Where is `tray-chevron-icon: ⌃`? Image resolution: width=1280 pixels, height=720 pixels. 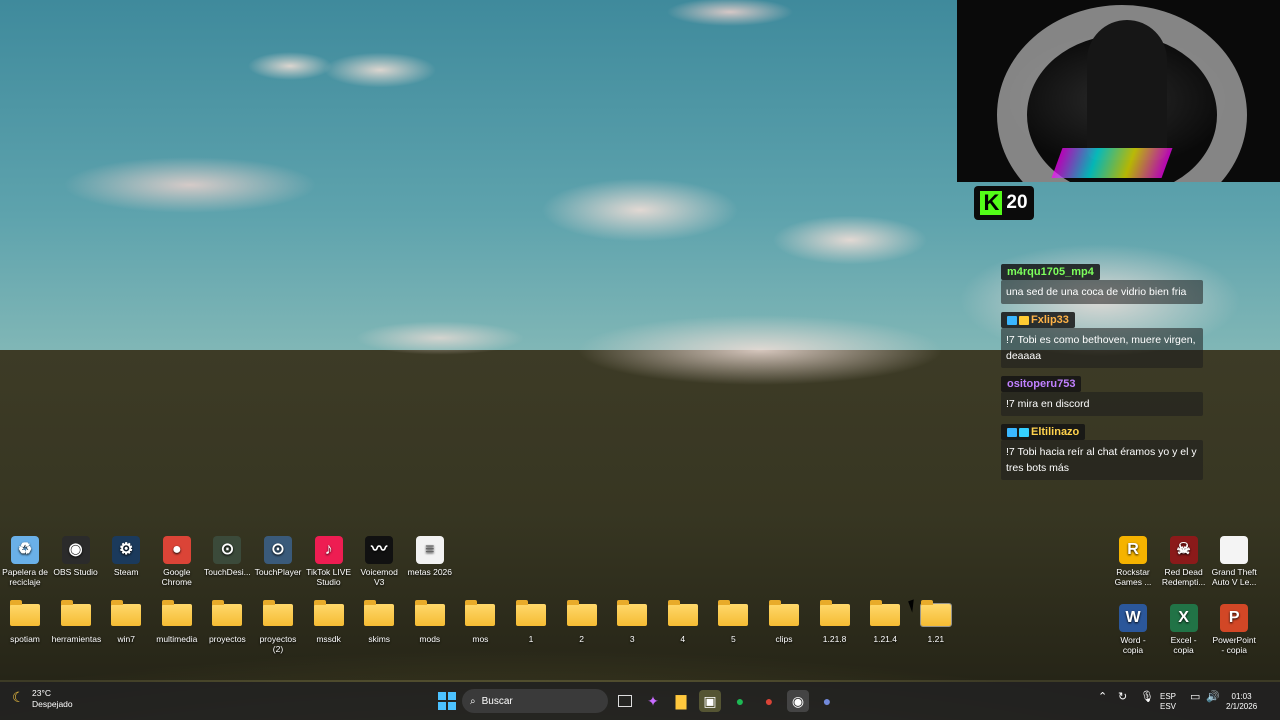
tray-chevron-icon: ⌃ is located at coordinates (1102, 697).